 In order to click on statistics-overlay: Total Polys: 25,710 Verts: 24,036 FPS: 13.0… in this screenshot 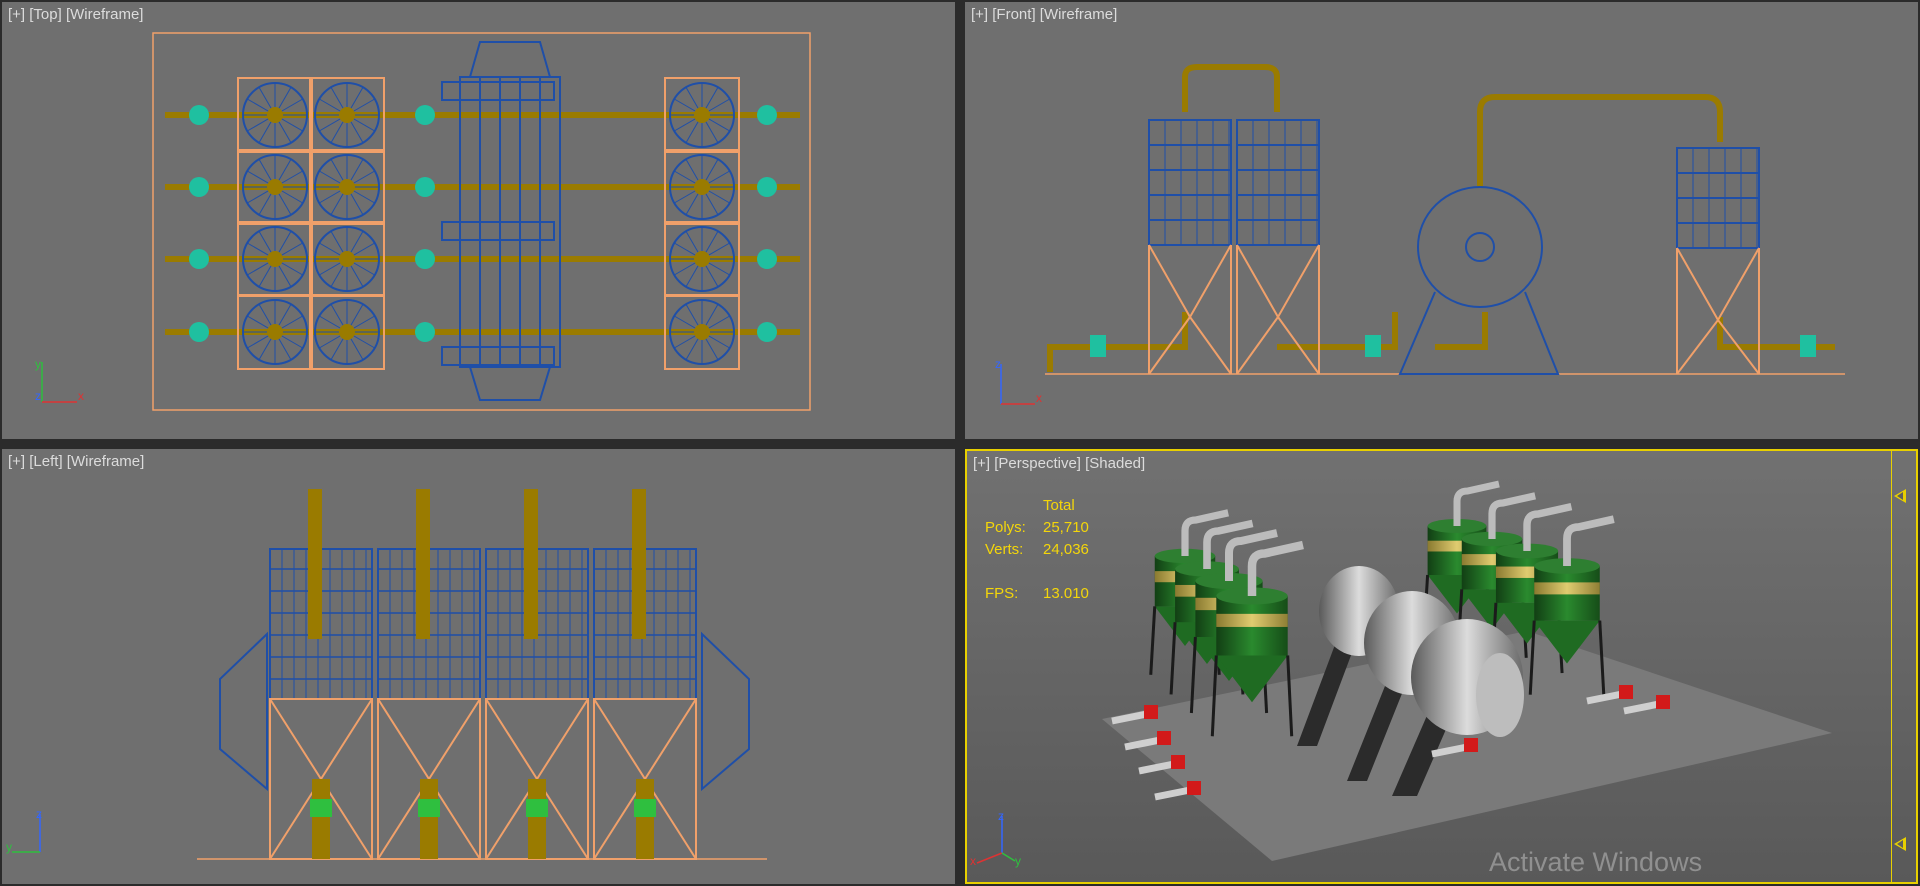, I will do `click(1037, 550)`.